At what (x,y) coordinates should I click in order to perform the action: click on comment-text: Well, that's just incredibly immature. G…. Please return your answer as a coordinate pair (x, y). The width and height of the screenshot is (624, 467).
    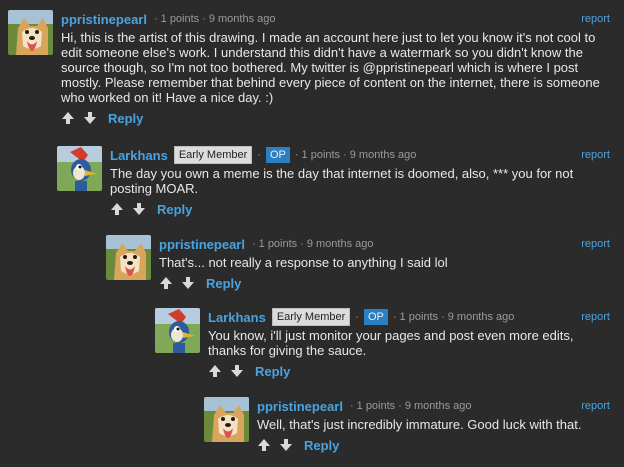
    Looking at the image, I should click on (419, 424).